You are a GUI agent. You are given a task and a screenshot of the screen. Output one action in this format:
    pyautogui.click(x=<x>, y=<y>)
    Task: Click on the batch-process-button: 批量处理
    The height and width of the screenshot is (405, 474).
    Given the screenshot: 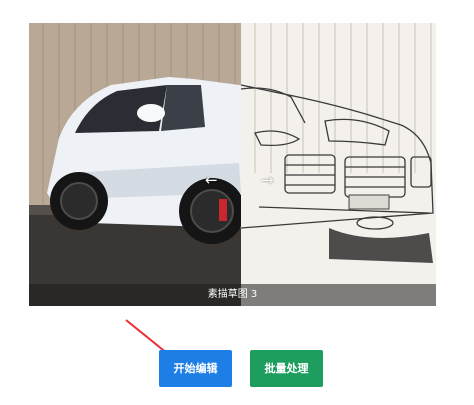 What is the action you would take?
    pyautogui.click(x=286, y=368)
    